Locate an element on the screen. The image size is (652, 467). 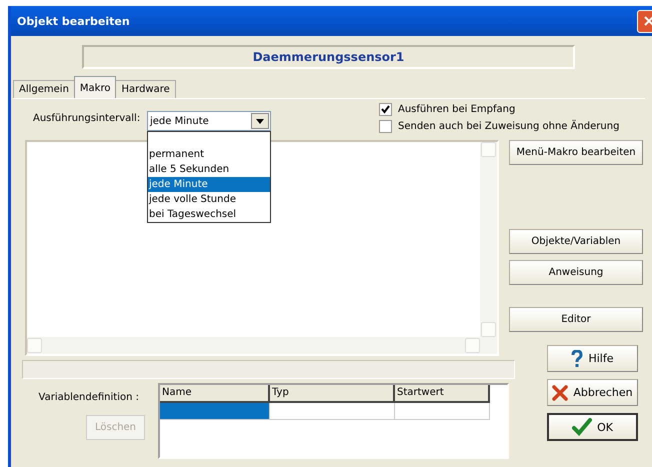
dropdown-value: jede Minute is located at coordinates (179, 121).